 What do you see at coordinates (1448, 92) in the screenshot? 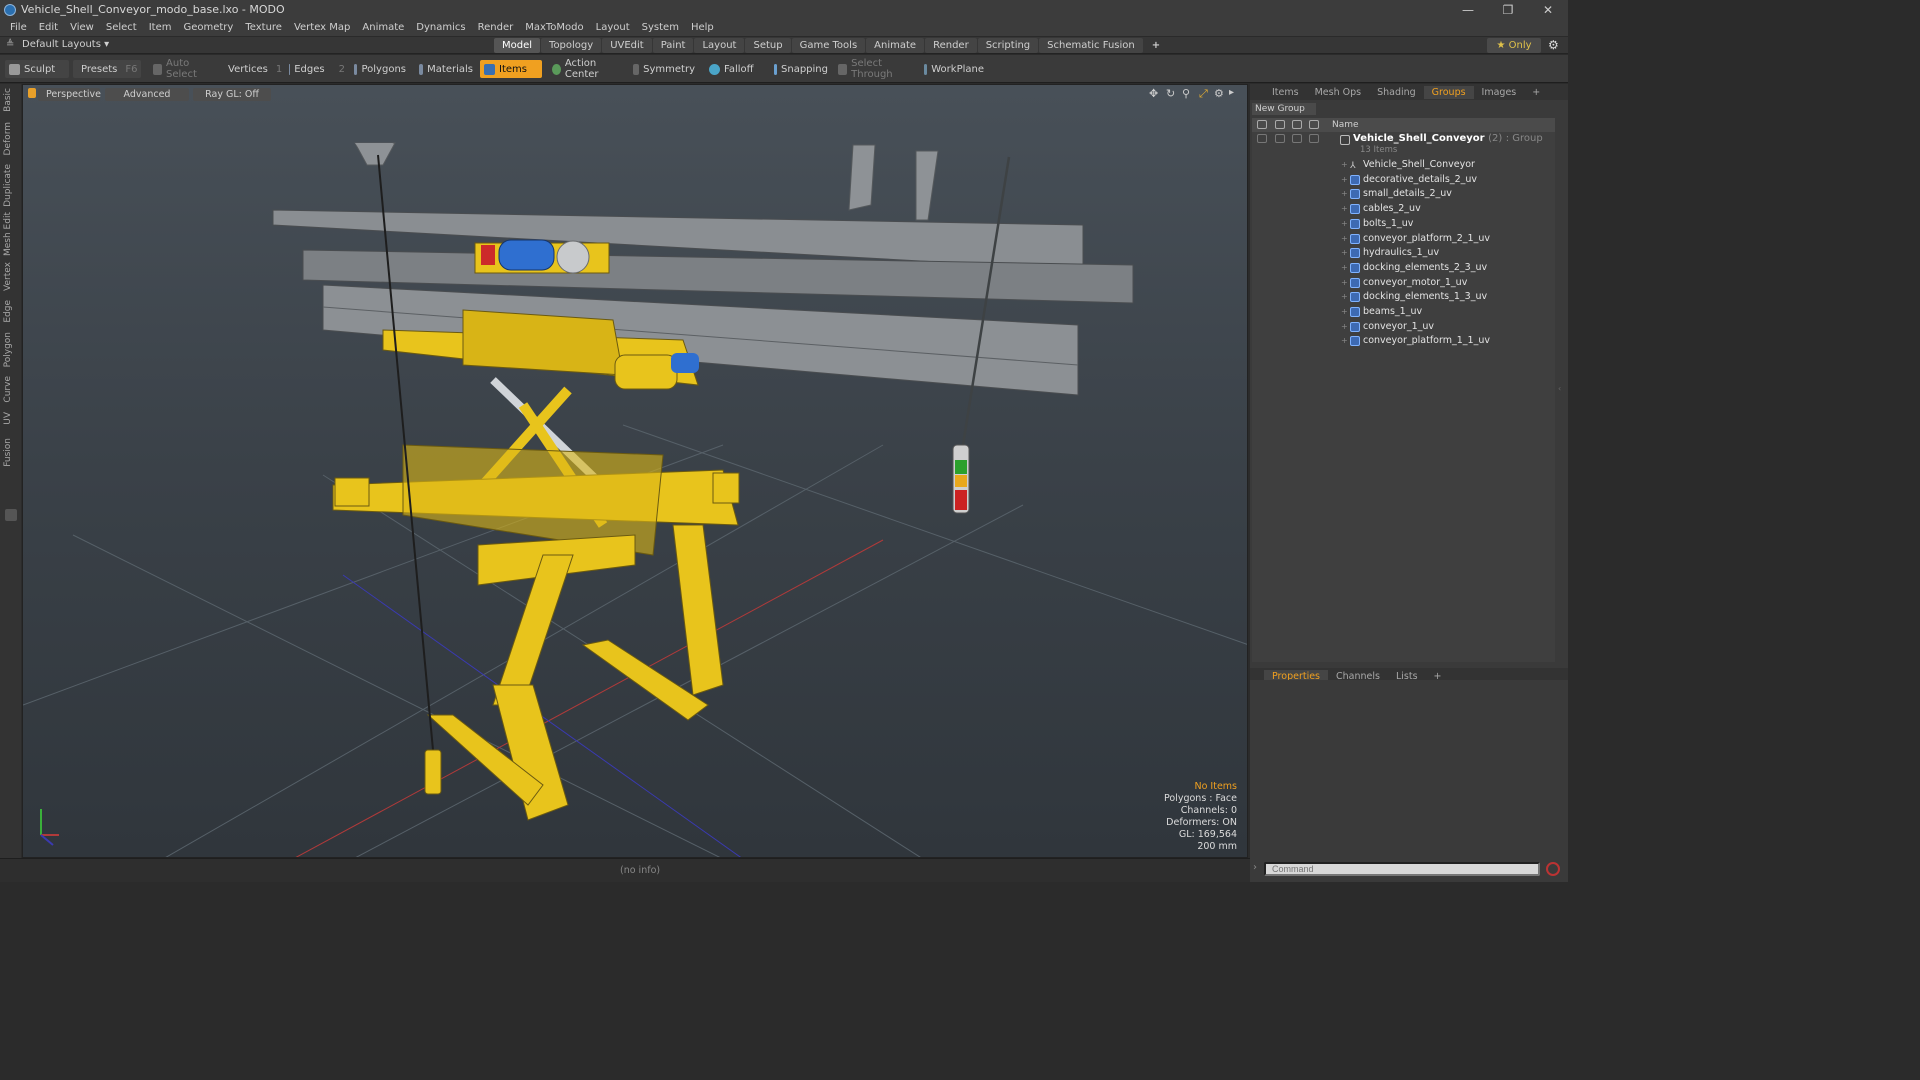
I see `tab-groups: Groups` at bounding box center [1448, 92].